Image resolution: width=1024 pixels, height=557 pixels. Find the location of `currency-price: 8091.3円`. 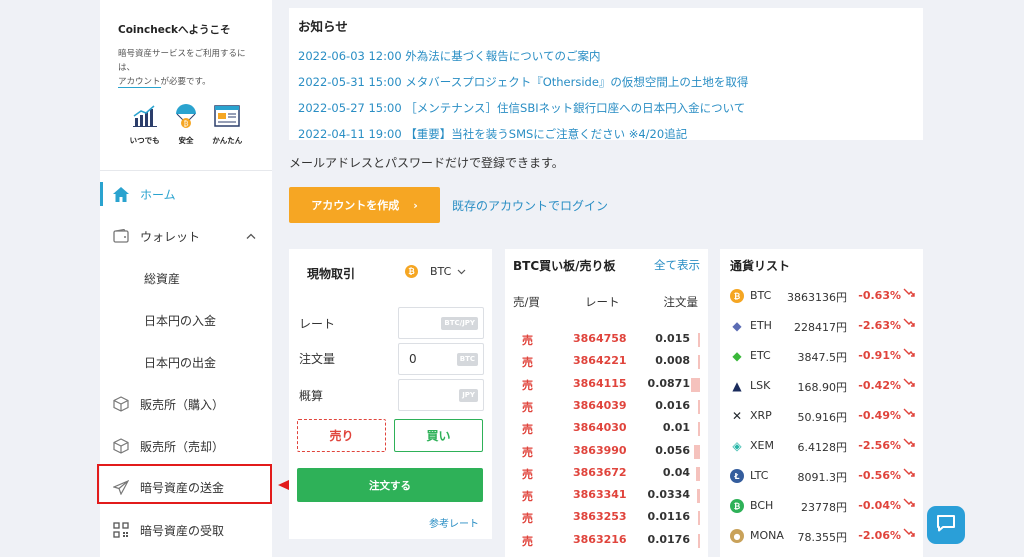

currency-price: 8091.3円 is located at coordinates (822, 477).